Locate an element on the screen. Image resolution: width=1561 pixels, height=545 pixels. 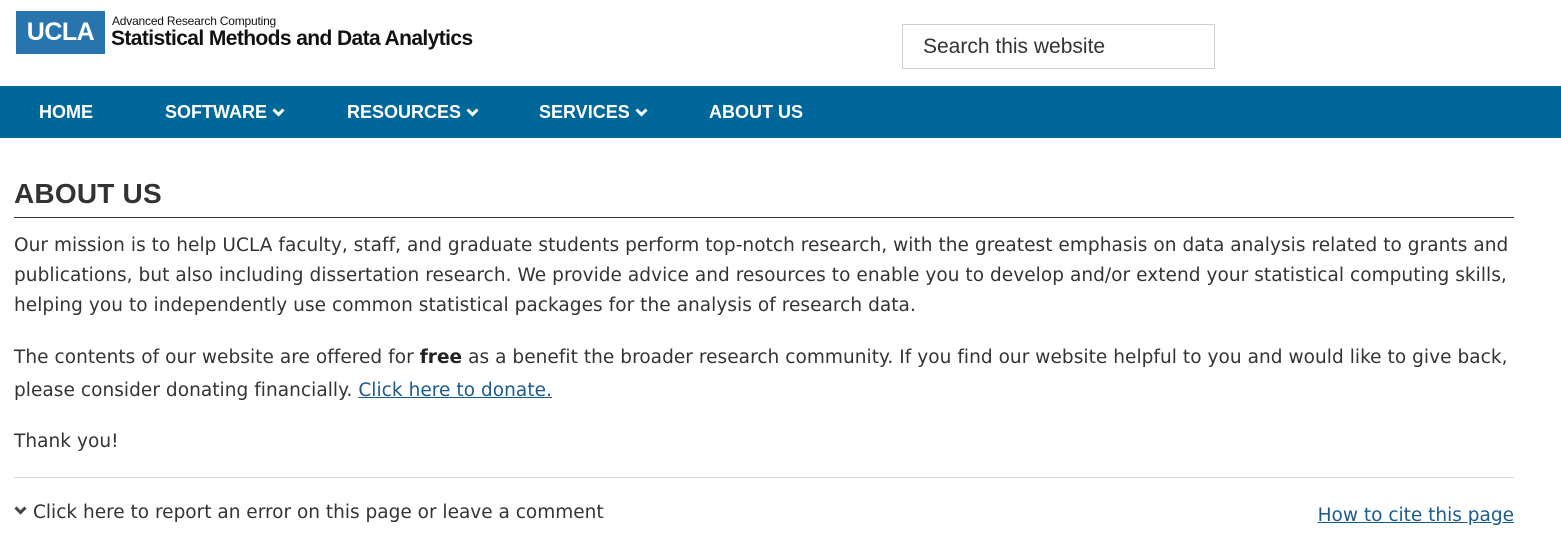
nav-item-label: SERVICES is located at coordinates (584, 112).